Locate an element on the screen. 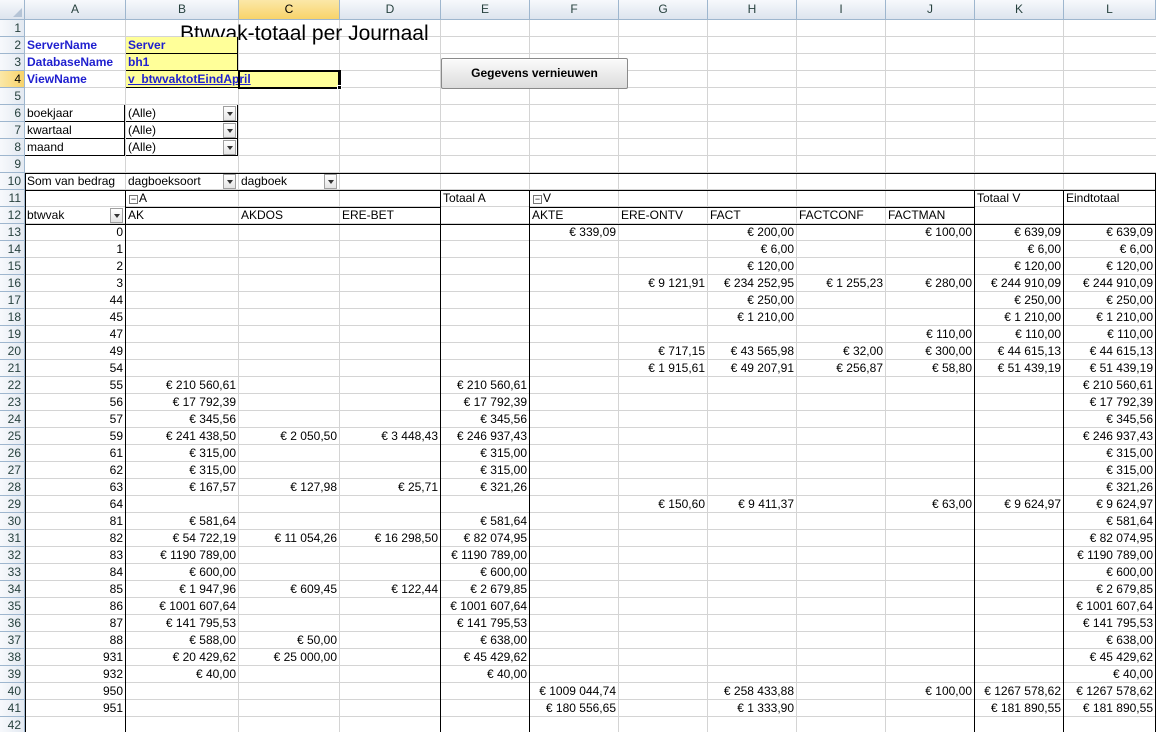  pivot-value-cell: € 581,64 is located at coordinates (503, 521).